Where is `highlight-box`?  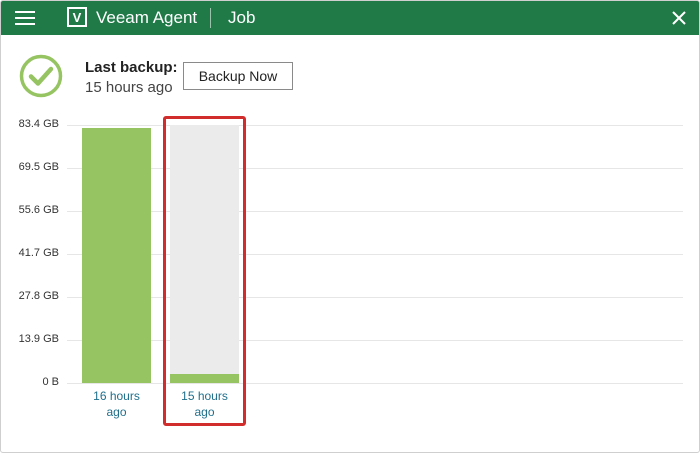 highlight-box is located at coordinates (204, 271).